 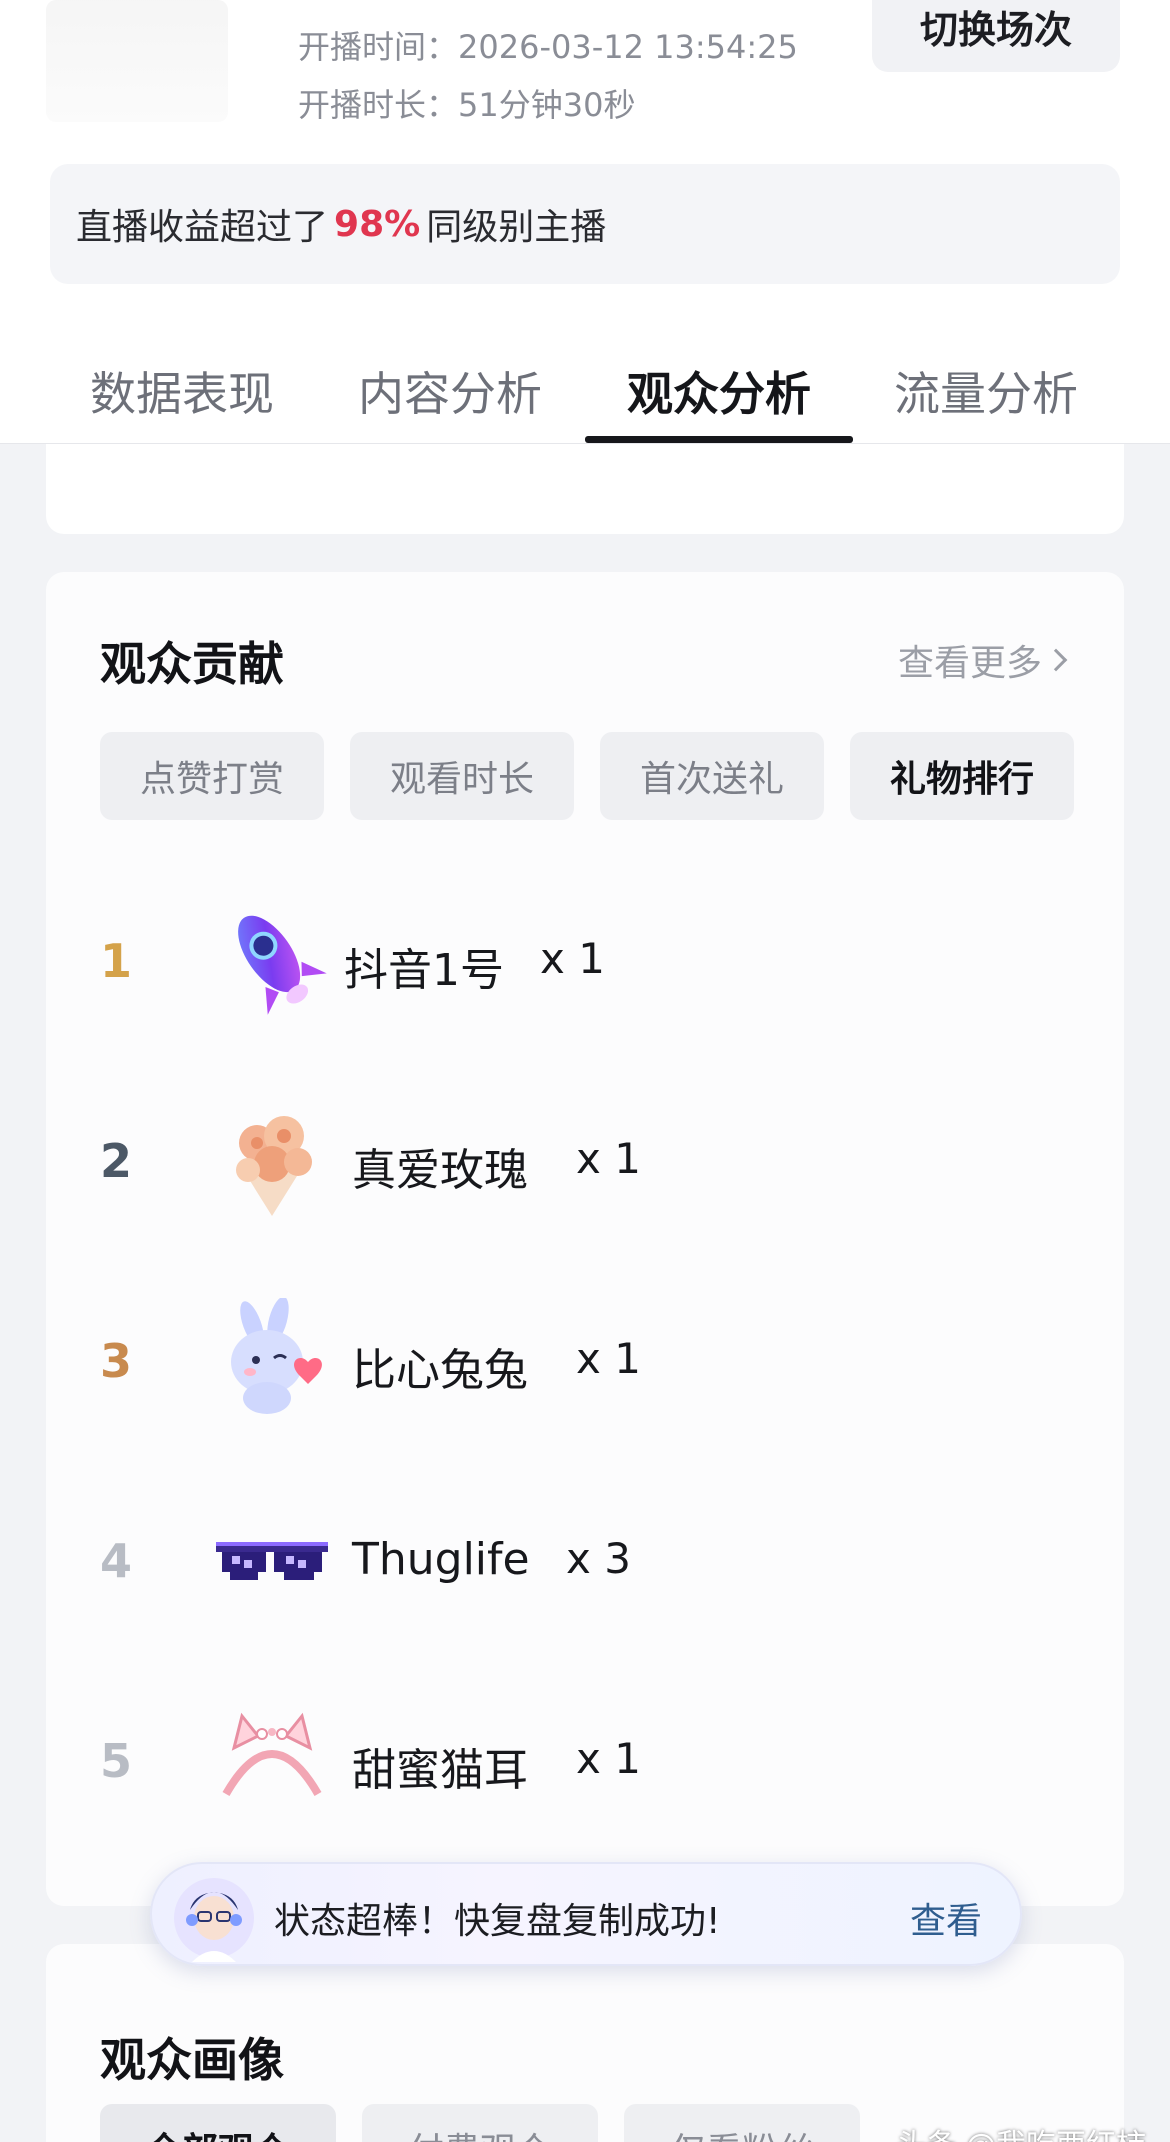 What do you see at coordinates (962, 776) in the screenshot?
I see `filter-gift-ranking: 礼物排行` at bounding box center [962, 776].